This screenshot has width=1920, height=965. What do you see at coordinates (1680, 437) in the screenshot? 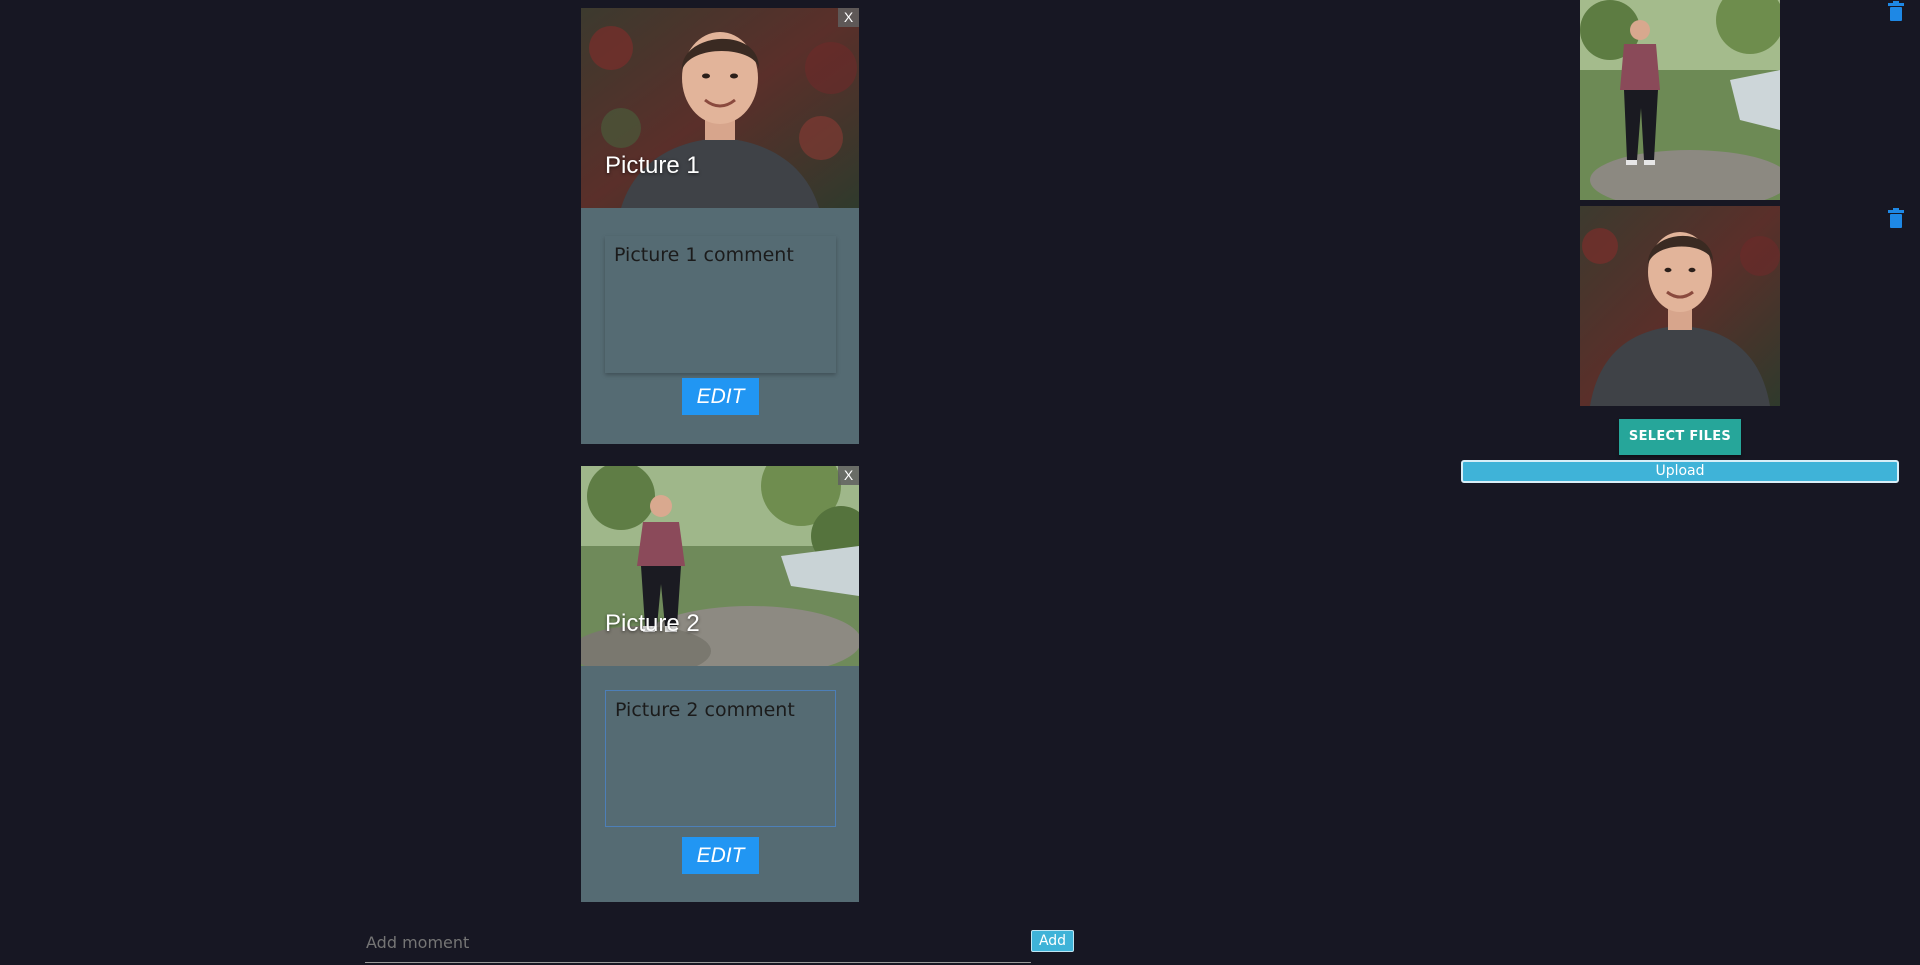
I see `select-files-button: SELECT FILES` at bounding box center [1680, 437].